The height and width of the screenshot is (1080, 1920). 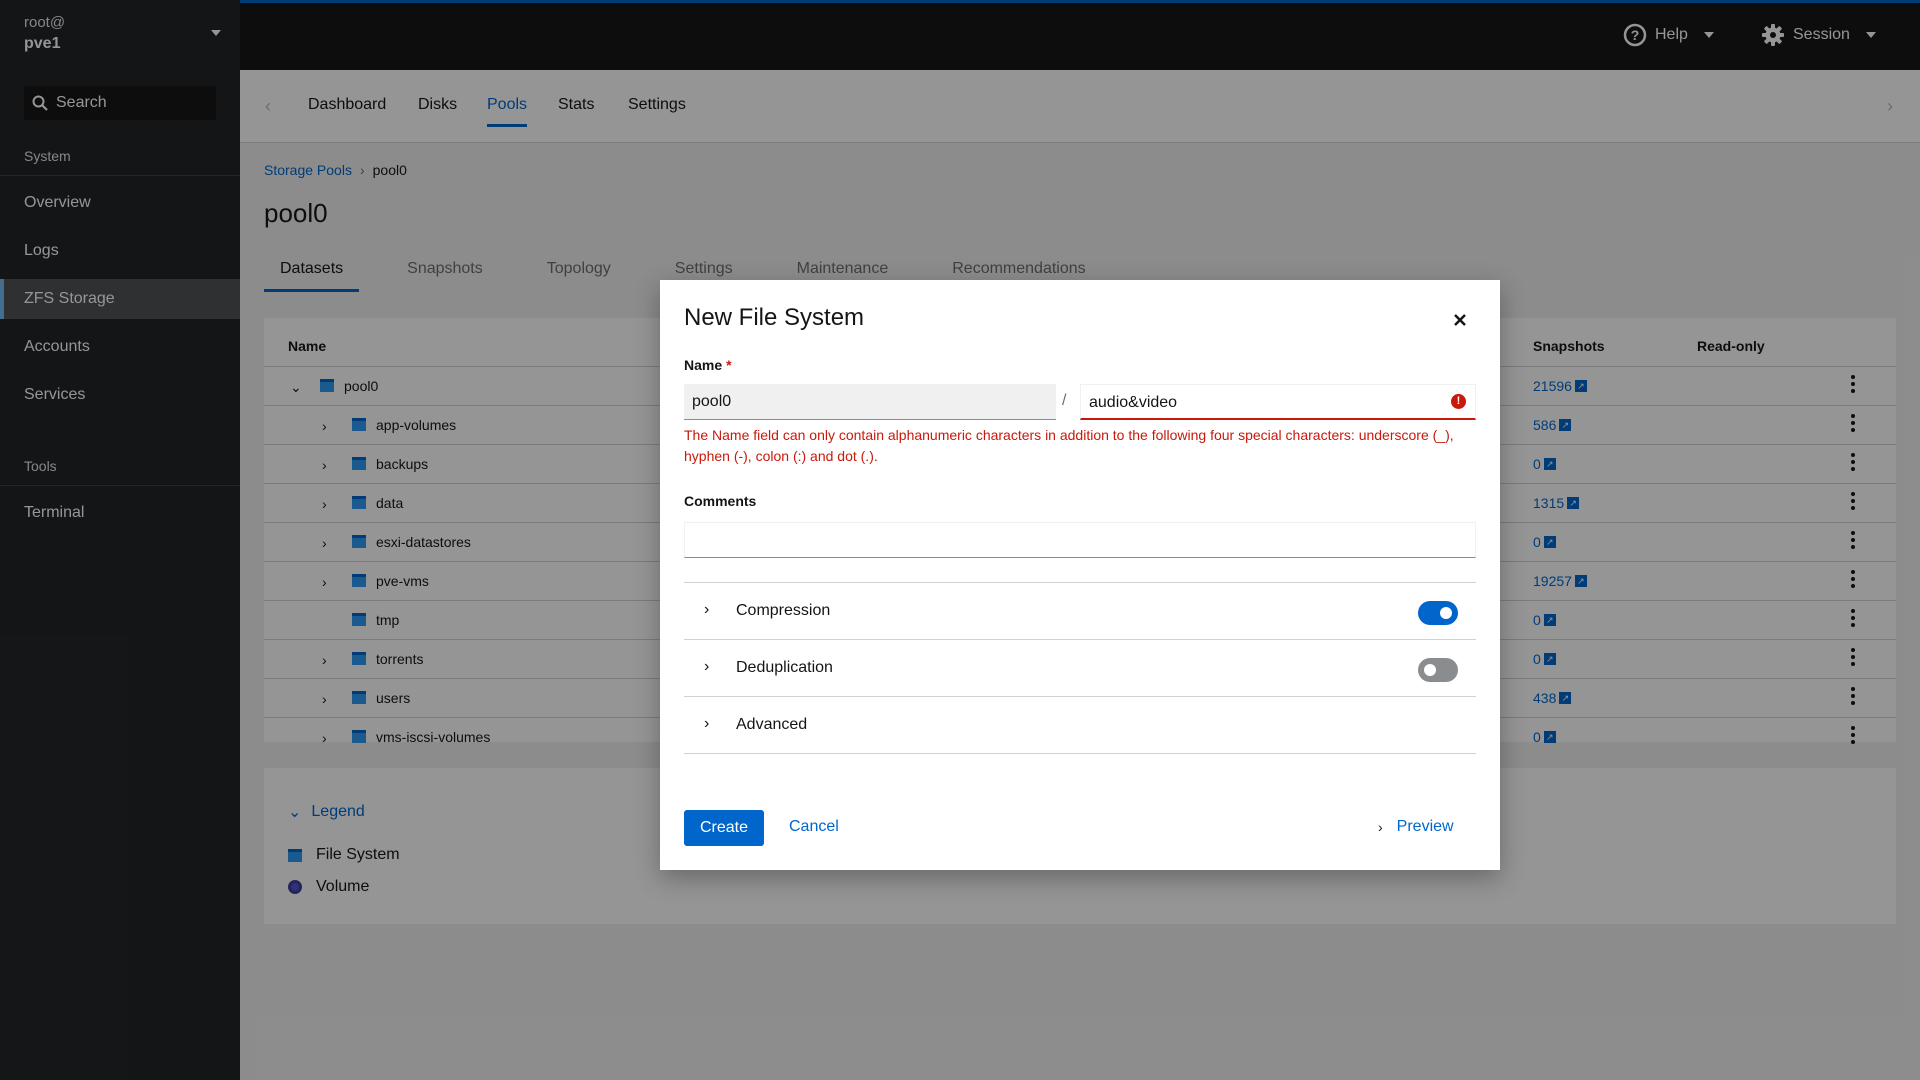 I want to click on preview-toggle: › Preview, so click(x=1416, y=827).